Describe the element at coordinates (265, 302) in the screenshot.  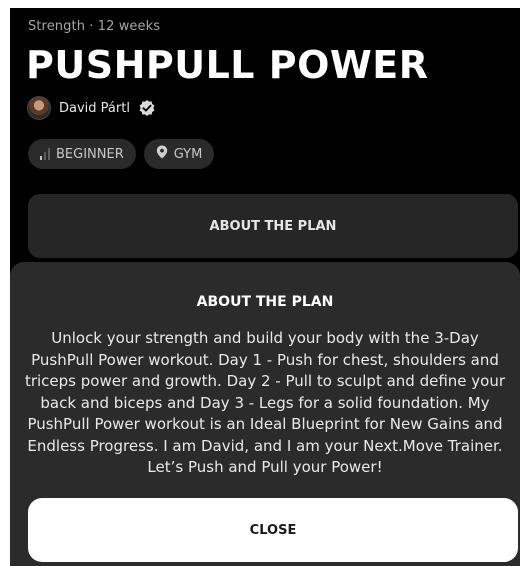
I see `sheet-title: ABOUT THE PLAN` at that location.